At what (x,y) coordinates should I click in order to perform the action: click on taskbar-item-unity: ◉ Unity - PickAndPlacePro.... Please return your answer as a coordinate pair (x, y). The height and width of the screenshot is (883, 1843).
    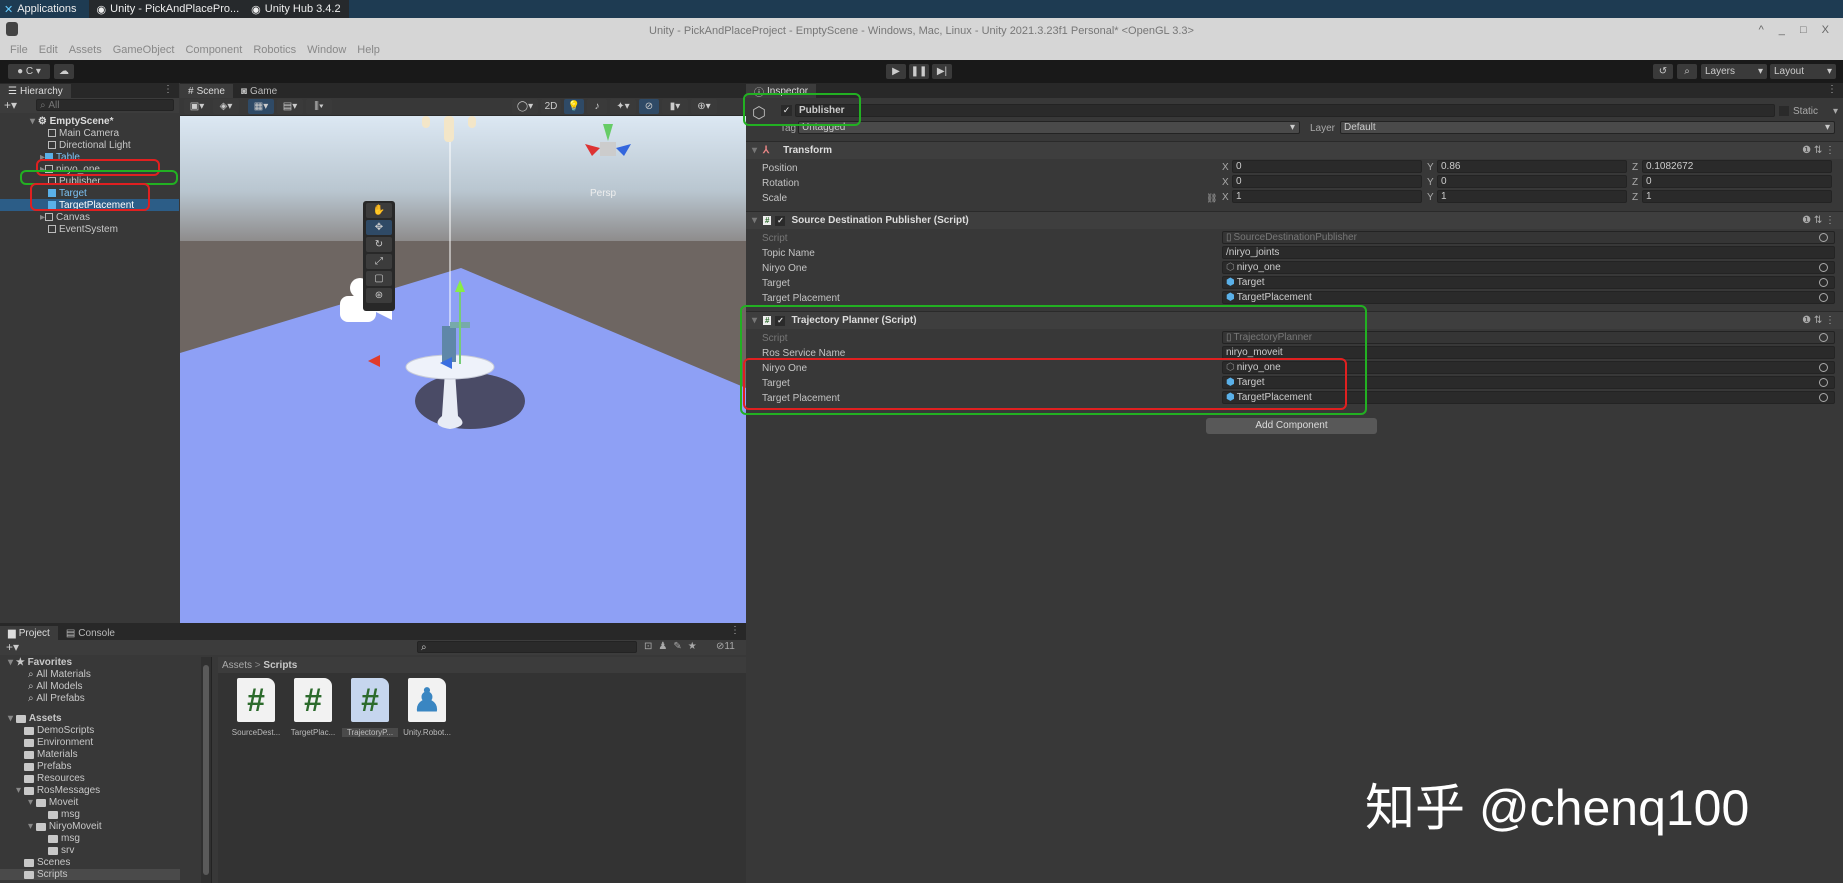
    Looking at the image, I should click on (168, 9).